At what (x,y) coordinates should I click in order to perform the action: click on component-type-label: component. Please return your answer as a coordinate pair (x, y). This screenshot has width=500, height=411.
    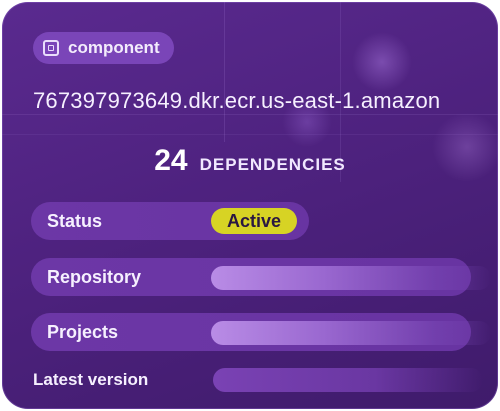
    Looking at the image, I should click on (114, 47).